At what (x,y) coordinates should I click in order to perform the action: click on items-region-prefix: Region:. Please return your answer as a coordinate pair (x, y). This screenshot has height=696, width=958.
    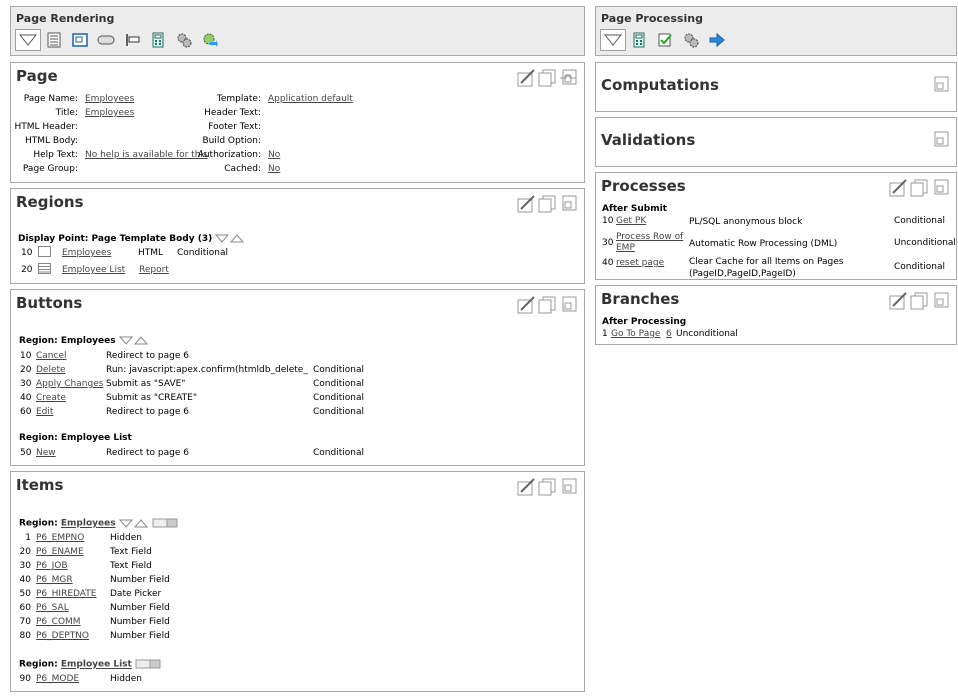
    Looking at the image, I should click on (38, 664).